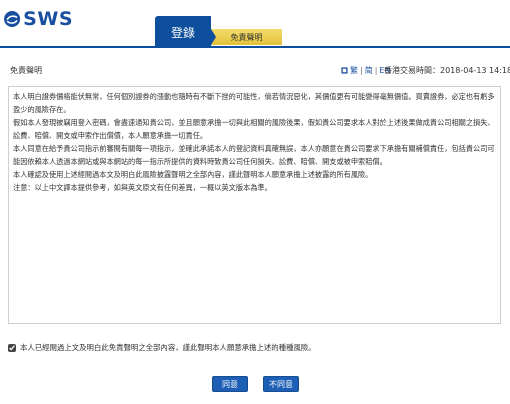  I want to click on tab-login: 登錄, so click(183, 32).